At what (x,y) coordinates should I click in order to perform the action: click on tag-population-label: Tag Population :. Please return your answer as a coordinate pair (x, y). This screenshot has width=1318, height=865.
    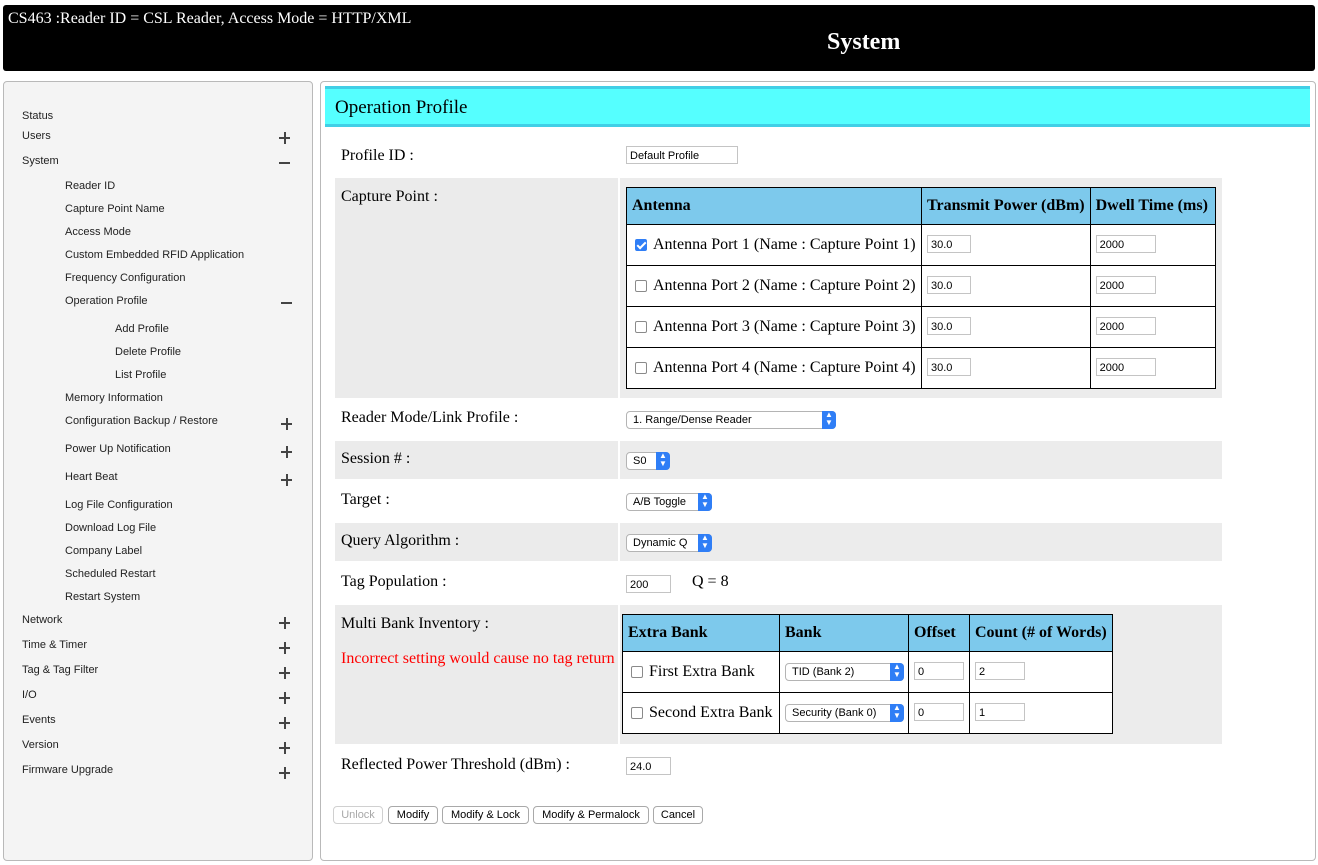
    Looking at the image, I should click on (394, 581).